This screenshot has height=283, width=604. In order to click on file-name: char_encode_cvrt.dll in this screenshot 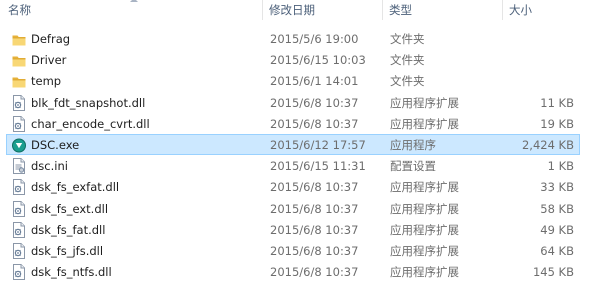, I will do `click(90, 123)`.